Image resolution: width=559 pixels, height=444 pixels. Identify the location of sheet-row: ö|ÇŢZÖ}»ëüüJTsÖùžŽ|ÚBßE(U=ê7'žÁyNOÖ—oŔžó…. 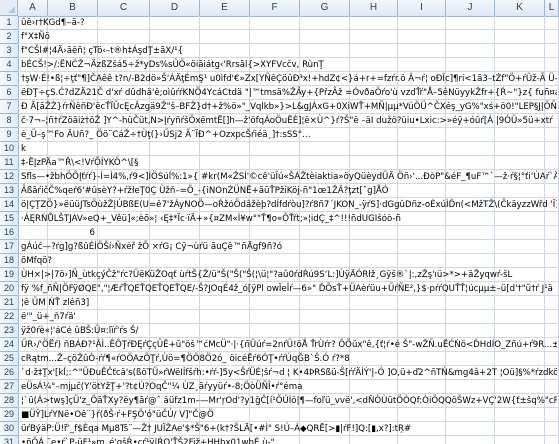
(288, 205).